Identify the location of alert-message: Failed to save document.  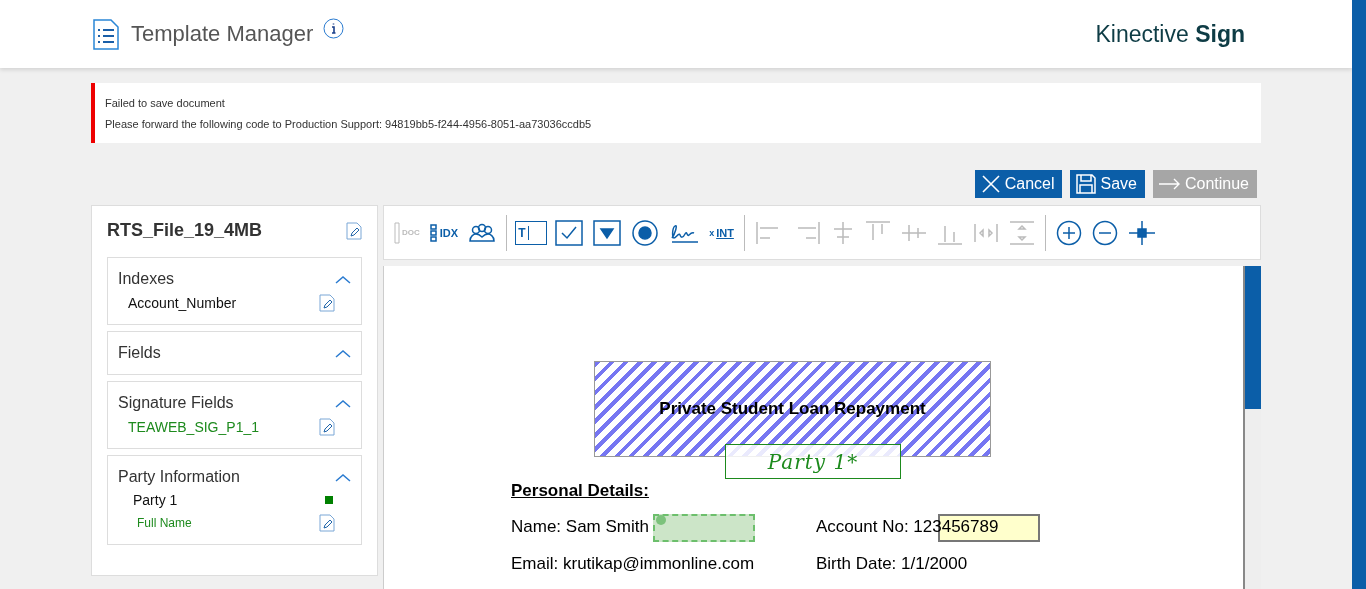
(165, 102).